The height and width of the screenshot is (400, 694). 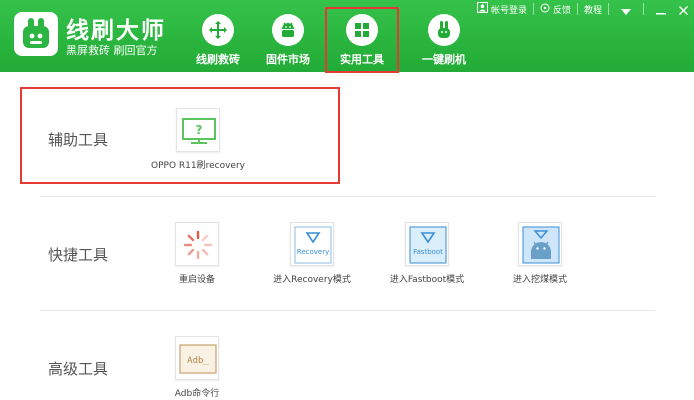 What do you see at coordinates (362, 30) in the screenshot?
I see `grid-icon` at bounding box center [362, 30].